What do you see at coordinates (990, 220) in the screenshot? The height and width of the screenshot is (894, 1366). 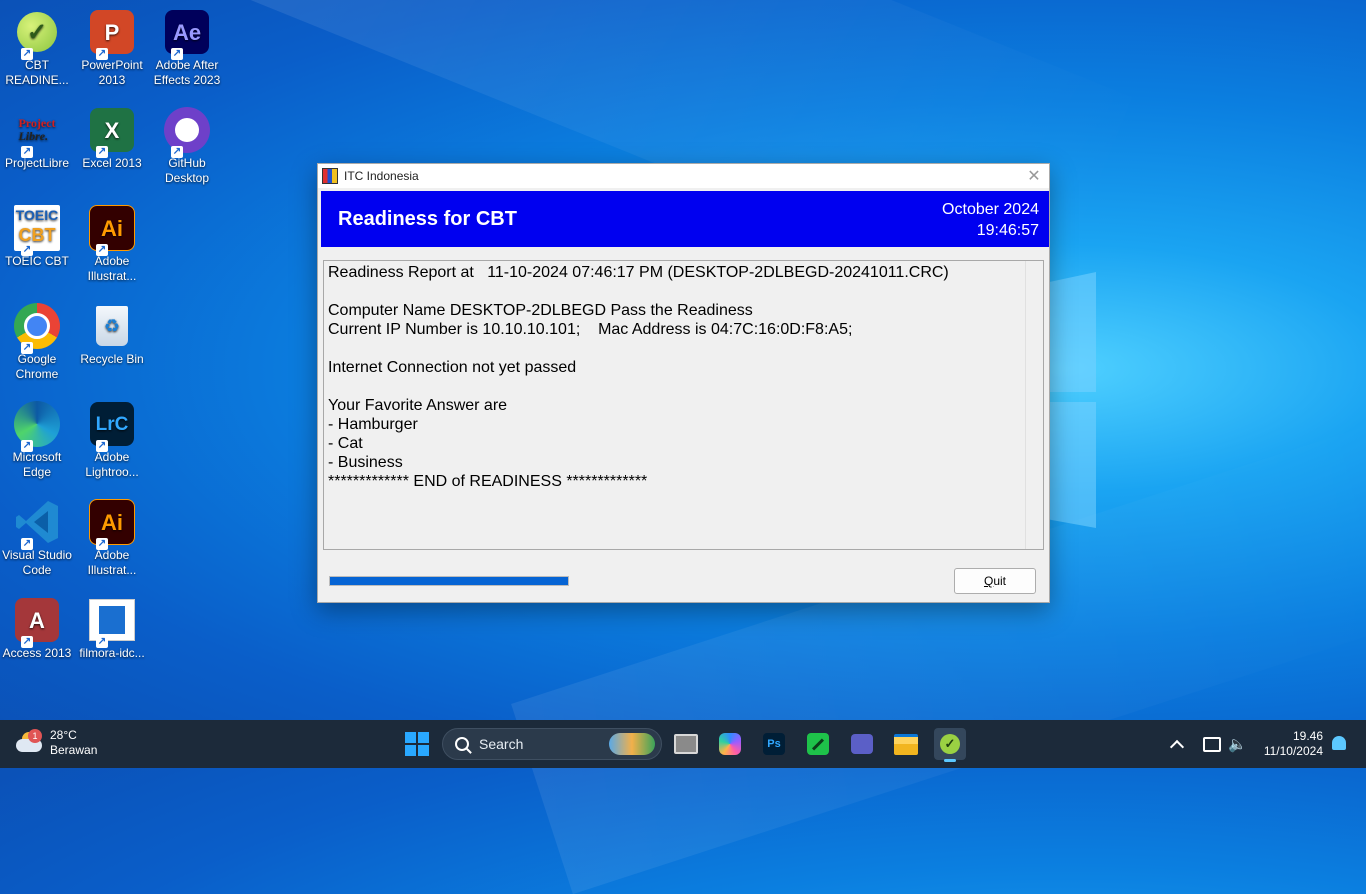 I see `banner-datetime: October 2024 19:46:57` at bounding box center [990, 220].